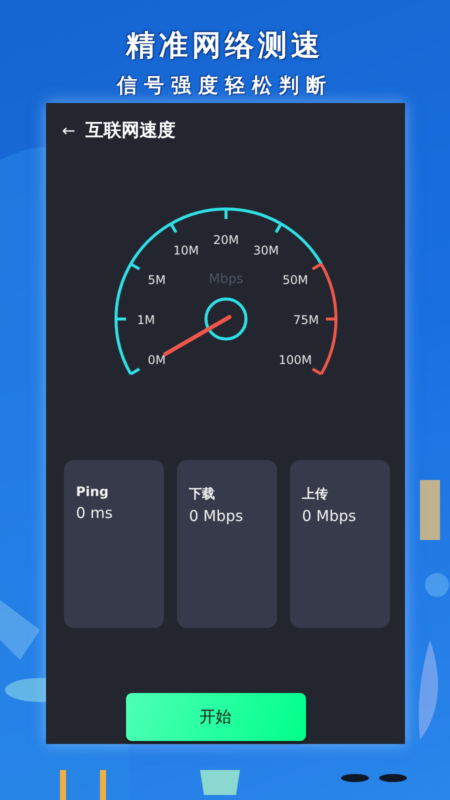 The height and width of the screenshot is (800, 450). Describe the element at coordinates (295, 360) in the screenshot. I see `gauge-label: 100M` at that location.